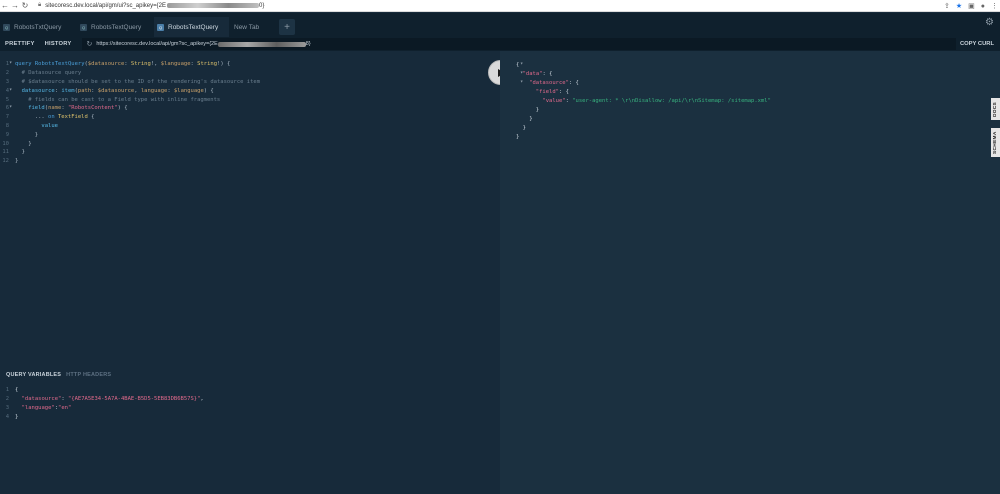 The image size is (1000, 494). Describe the element at coordinates (250, 408) in the screenshot. I see `variables-line: 3 "language": "en"` at that location.